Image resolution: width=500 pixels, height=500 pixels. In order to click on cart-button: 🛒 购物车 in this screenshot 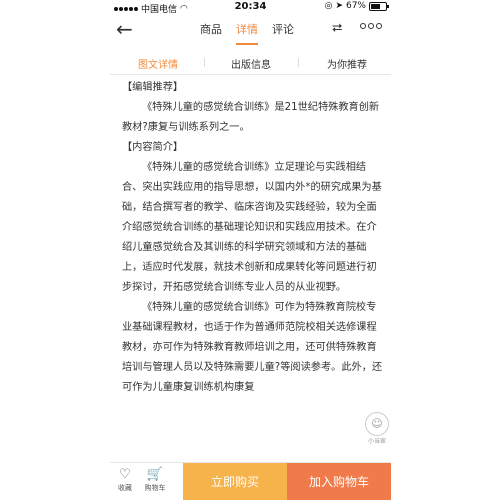, I will do `click(155, 480)`.